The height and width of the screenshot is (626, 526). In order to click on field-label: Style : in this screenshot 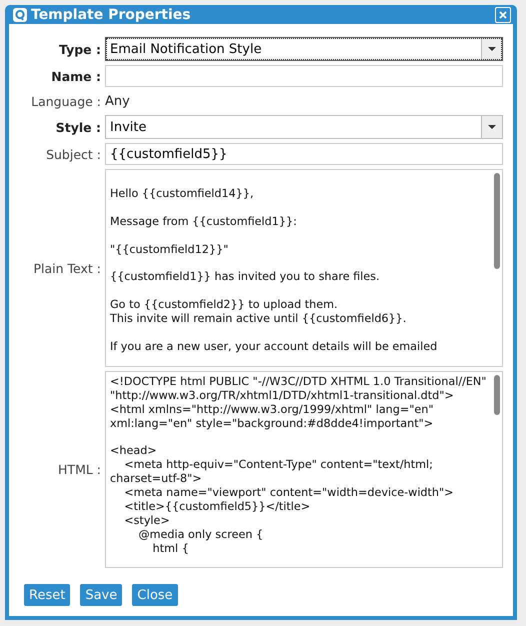, I will do `click(77, 127)`.